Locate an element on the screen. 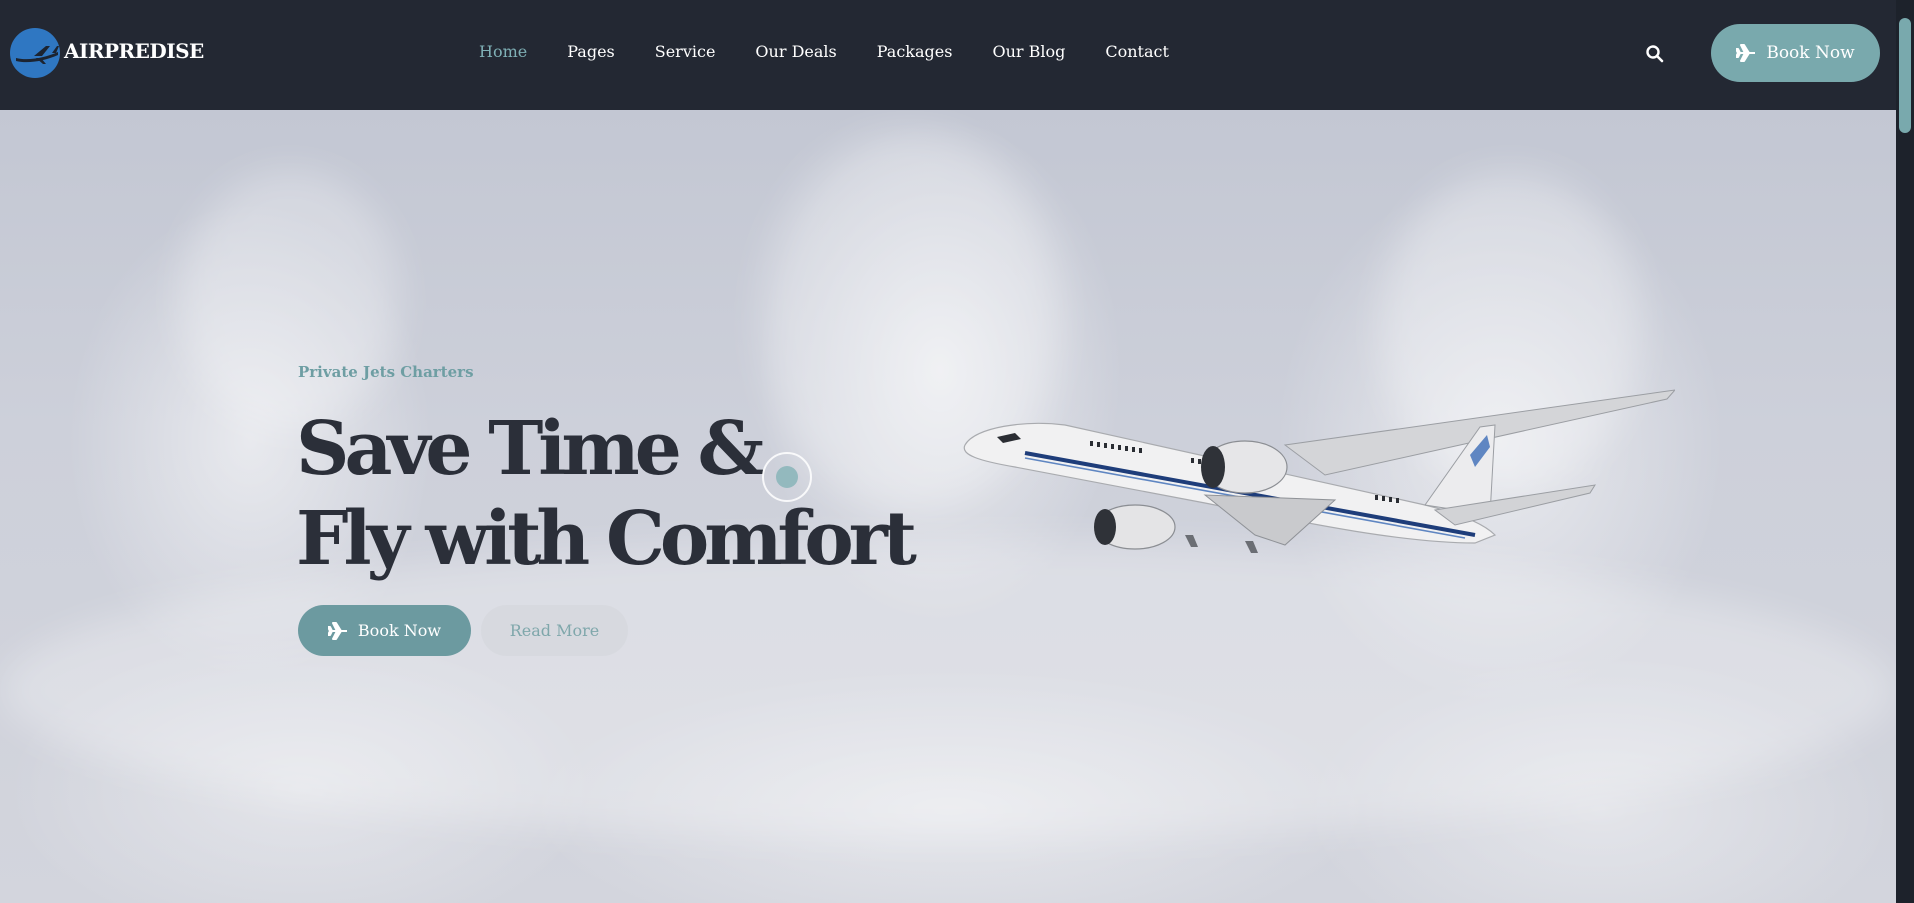 The height and width of the screenshot is (903, 1914). logo-text: AIRPREDISE is located at coordinates (134, 51).